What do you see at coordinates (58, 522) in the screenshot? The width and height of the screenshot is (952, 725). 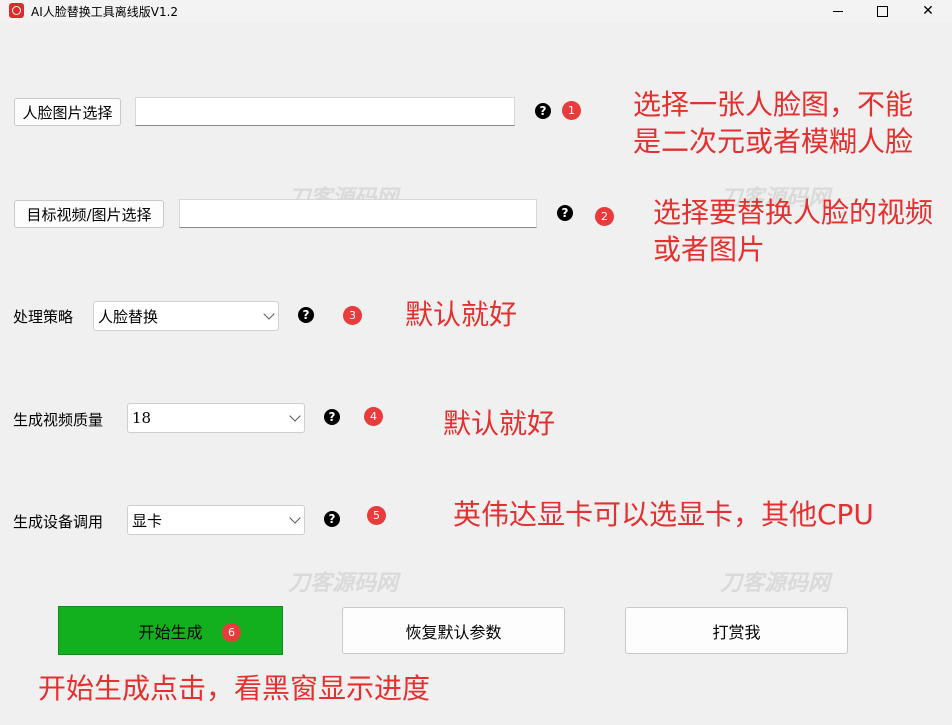 I see `device-label: 生成设备调用` at bounding box center [58, 522].